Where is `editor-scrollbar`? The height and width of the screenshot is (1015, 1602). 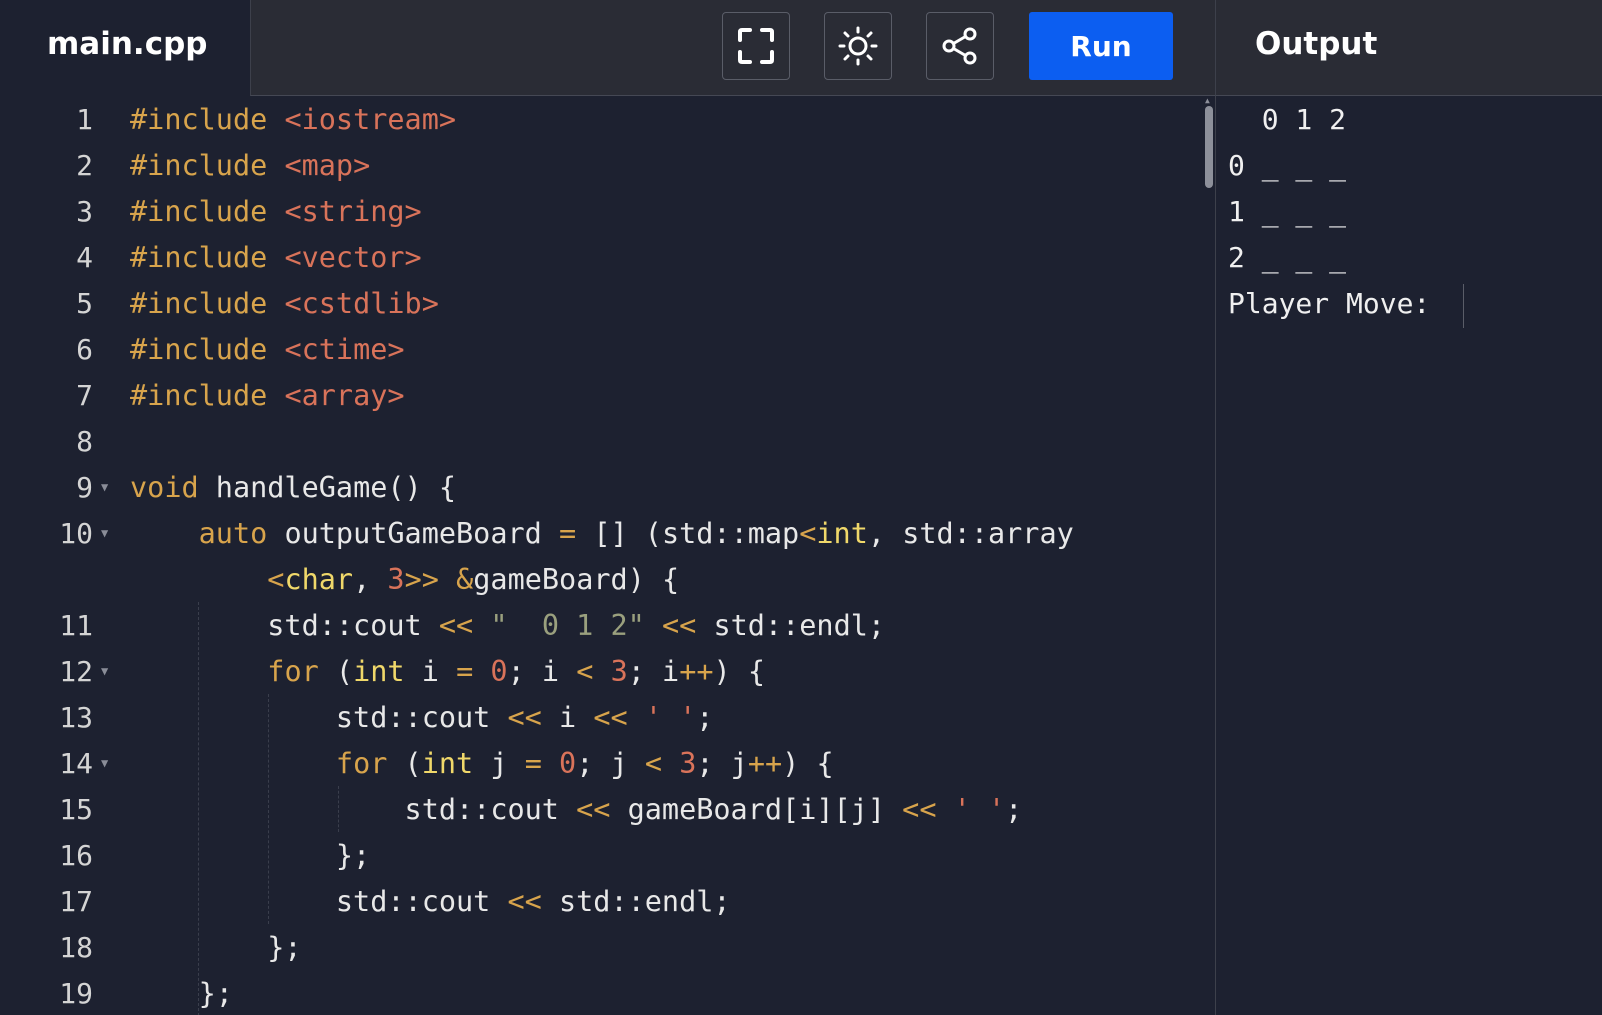 editor-scrollbar is located at coordinates (1209, 147).